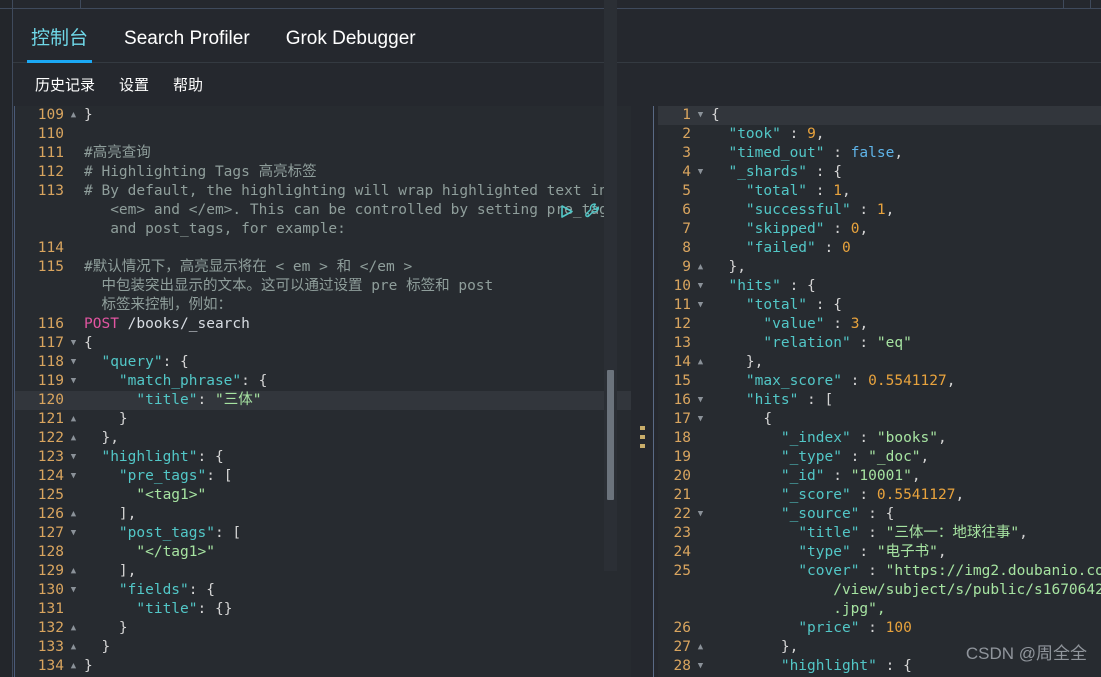 This screenshot has width=1101, height=677. I want to click on code-line: 24 "type" : "电子书",, so click(879, 552).